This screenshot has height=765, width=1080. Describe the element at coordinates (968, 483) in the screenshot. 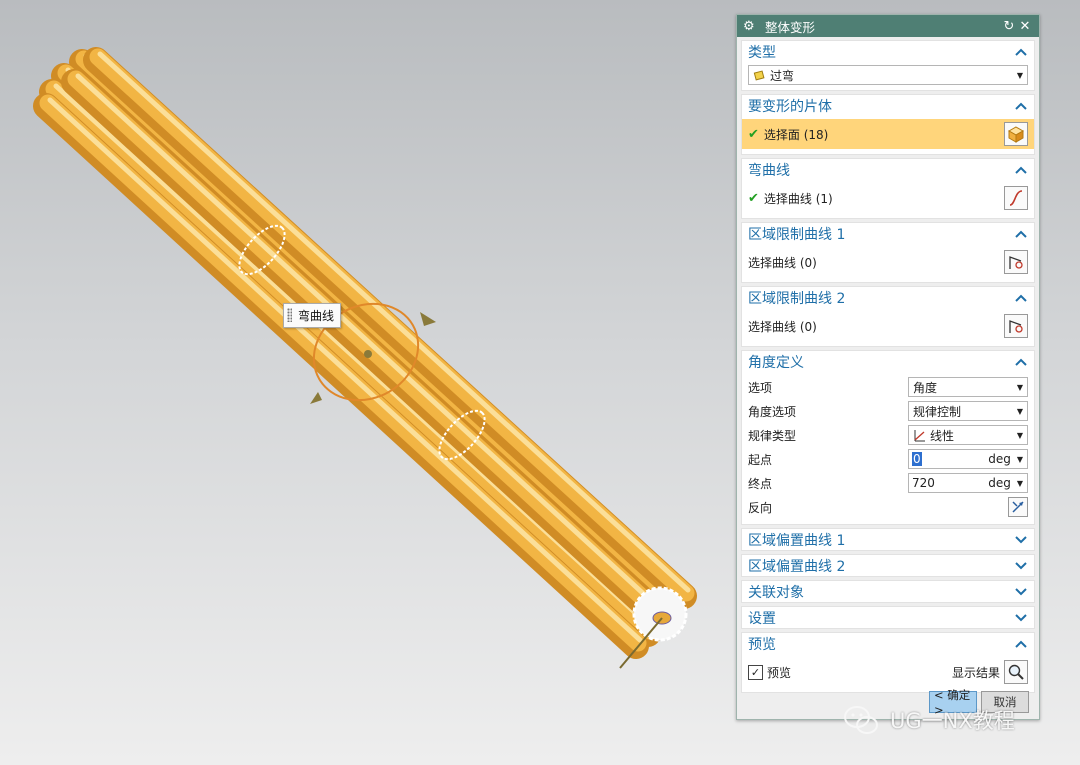

I see `end-angle-input: 720 deg ▼` at that location.